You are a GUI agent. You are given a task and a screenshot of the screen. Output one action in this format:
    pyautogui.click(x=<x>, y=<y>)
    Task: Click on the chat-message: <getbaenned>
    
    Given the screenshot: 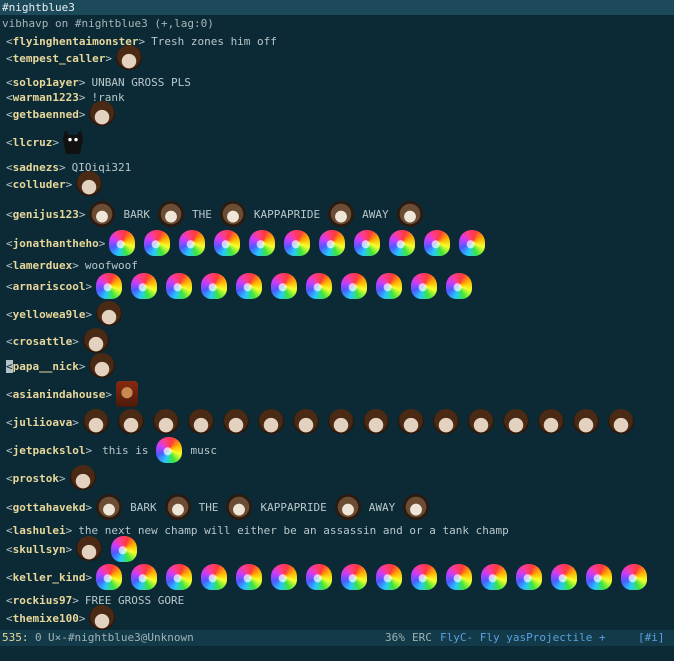 What is the action you would take?
    pyautogui.click(x=65, y=114)
    